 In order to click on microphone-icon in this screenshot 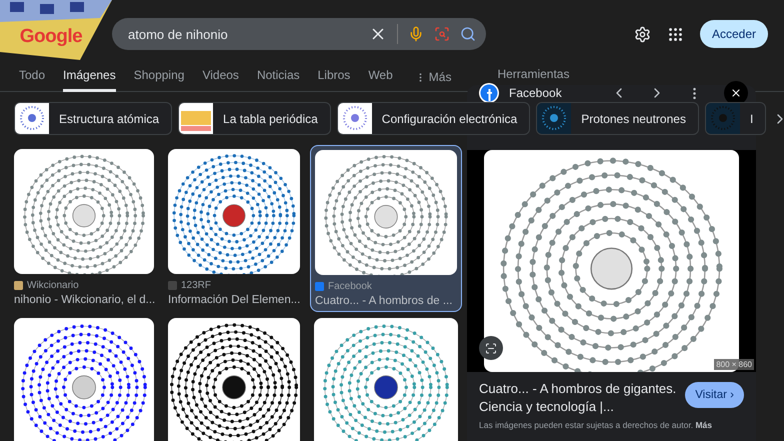, I will do `click(416, 34)`.